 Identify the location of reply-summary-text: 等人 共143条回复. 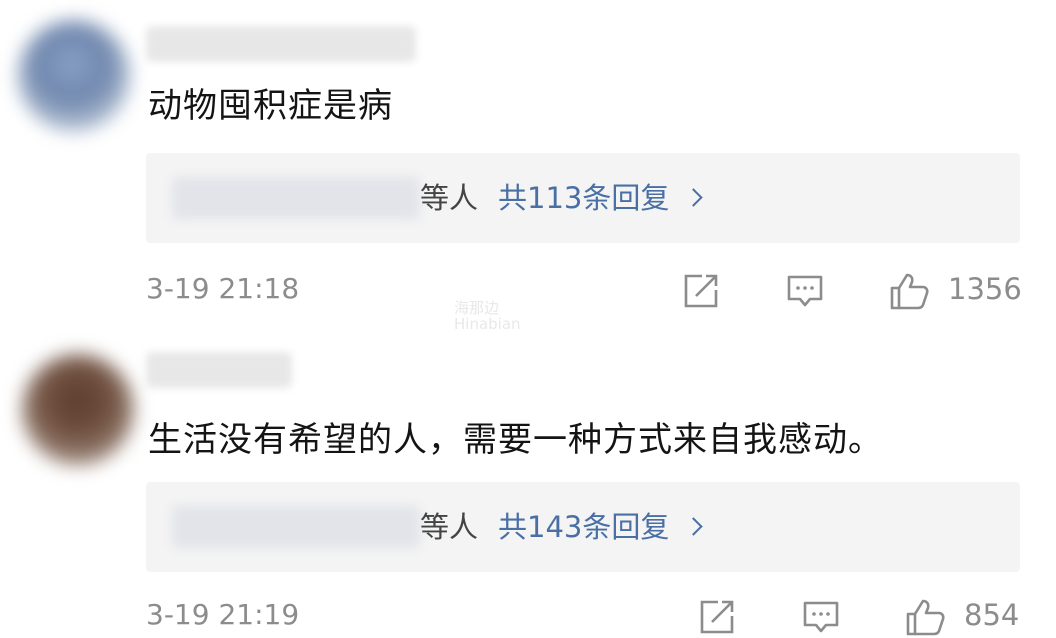
(562, 527).